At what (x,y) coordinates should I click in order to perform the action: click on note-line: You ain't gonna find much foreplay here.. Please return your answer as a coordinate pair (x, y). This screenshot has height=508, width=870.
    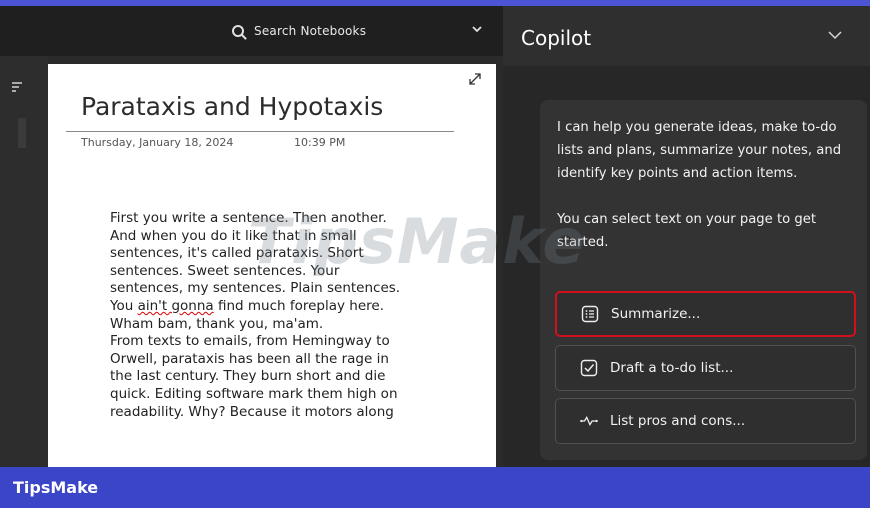
    Looking at the image, I should click on (269, 307).